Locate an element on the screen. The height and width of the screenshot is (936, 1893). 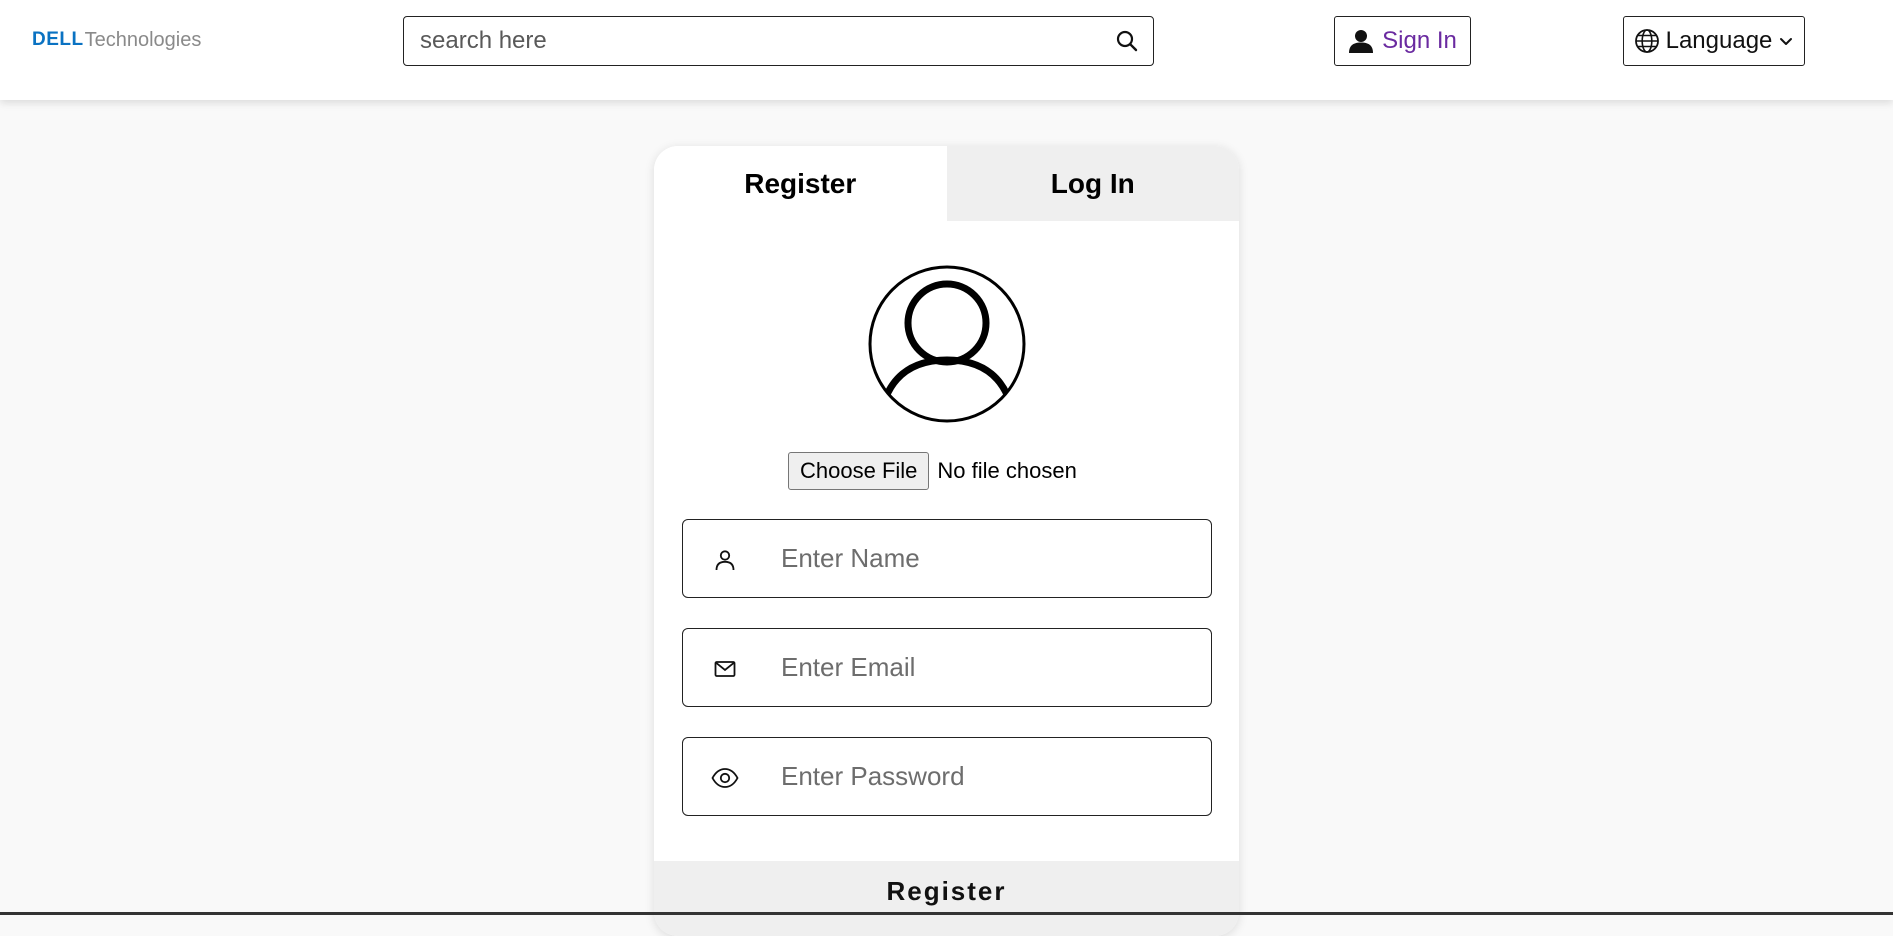
search-bar is located at coordinates (778, 41).